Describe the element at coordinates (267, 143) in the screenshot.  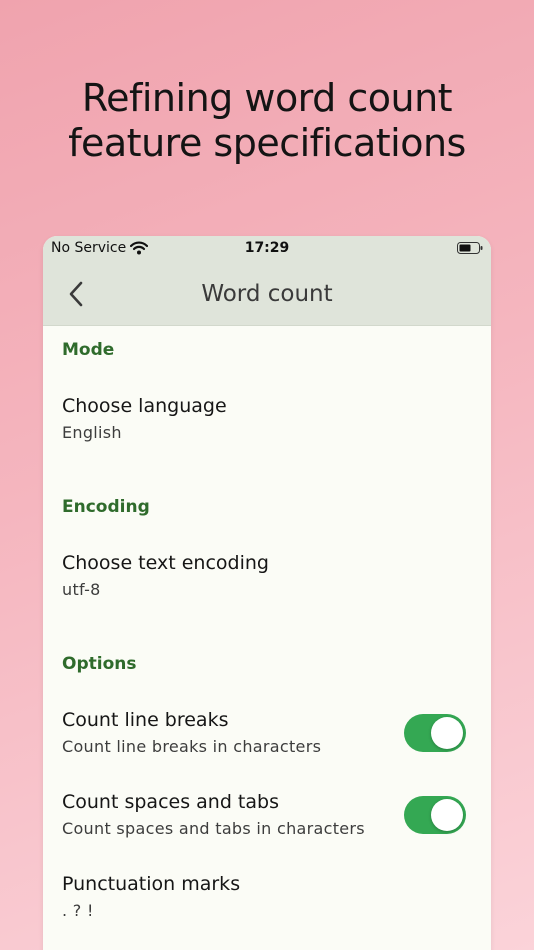
I see `headline-line-2: feature specifications` at that location.